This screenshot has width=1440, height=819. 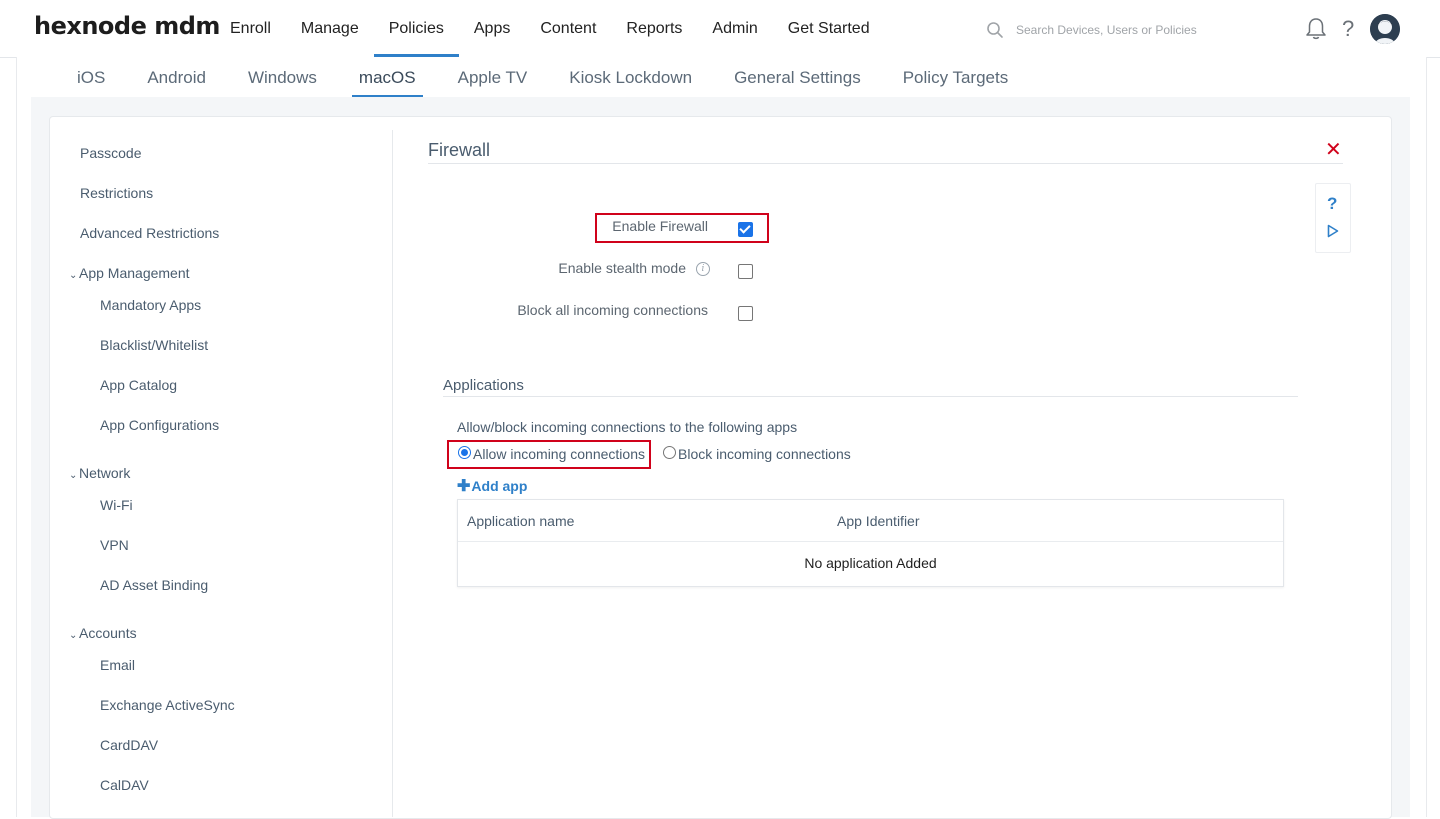 I want to click on empty-state-text: No application Added, so click(x=870, y=563).